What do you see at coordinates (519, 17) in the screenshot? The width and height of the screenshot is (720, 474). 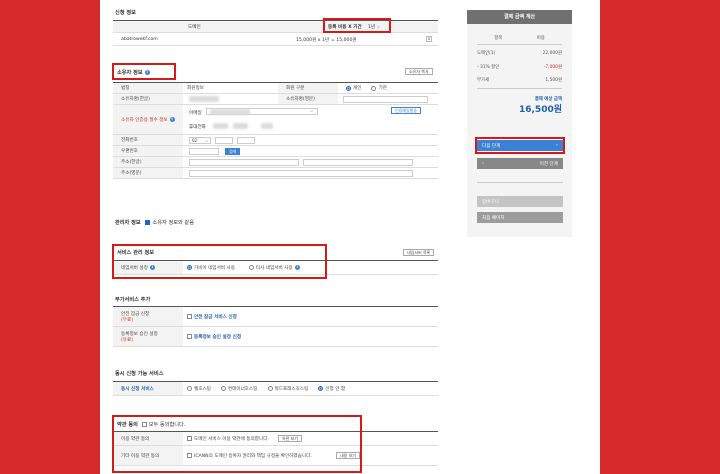 I see `summary-title: 결제 금액 계산` at bounding box center [519, 17].